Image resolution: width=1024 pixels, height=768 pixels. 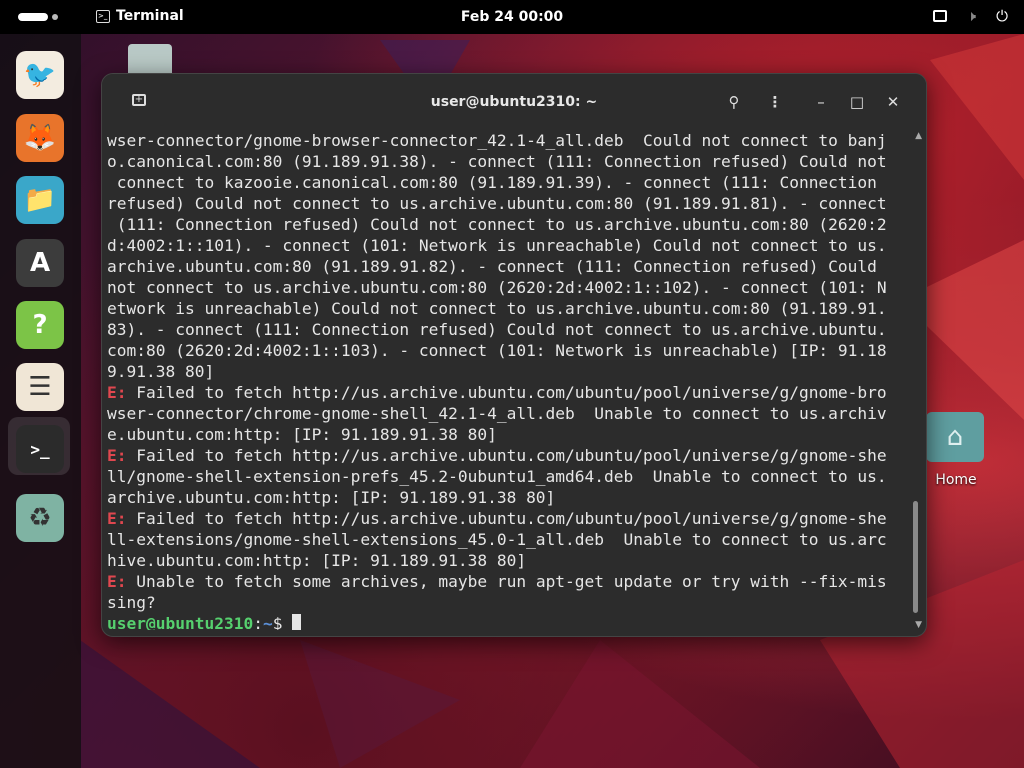 What do you see at coordinates (131, 602) in the screenshot?
I see `line-text: sing?` at bounding box center [131, 602].